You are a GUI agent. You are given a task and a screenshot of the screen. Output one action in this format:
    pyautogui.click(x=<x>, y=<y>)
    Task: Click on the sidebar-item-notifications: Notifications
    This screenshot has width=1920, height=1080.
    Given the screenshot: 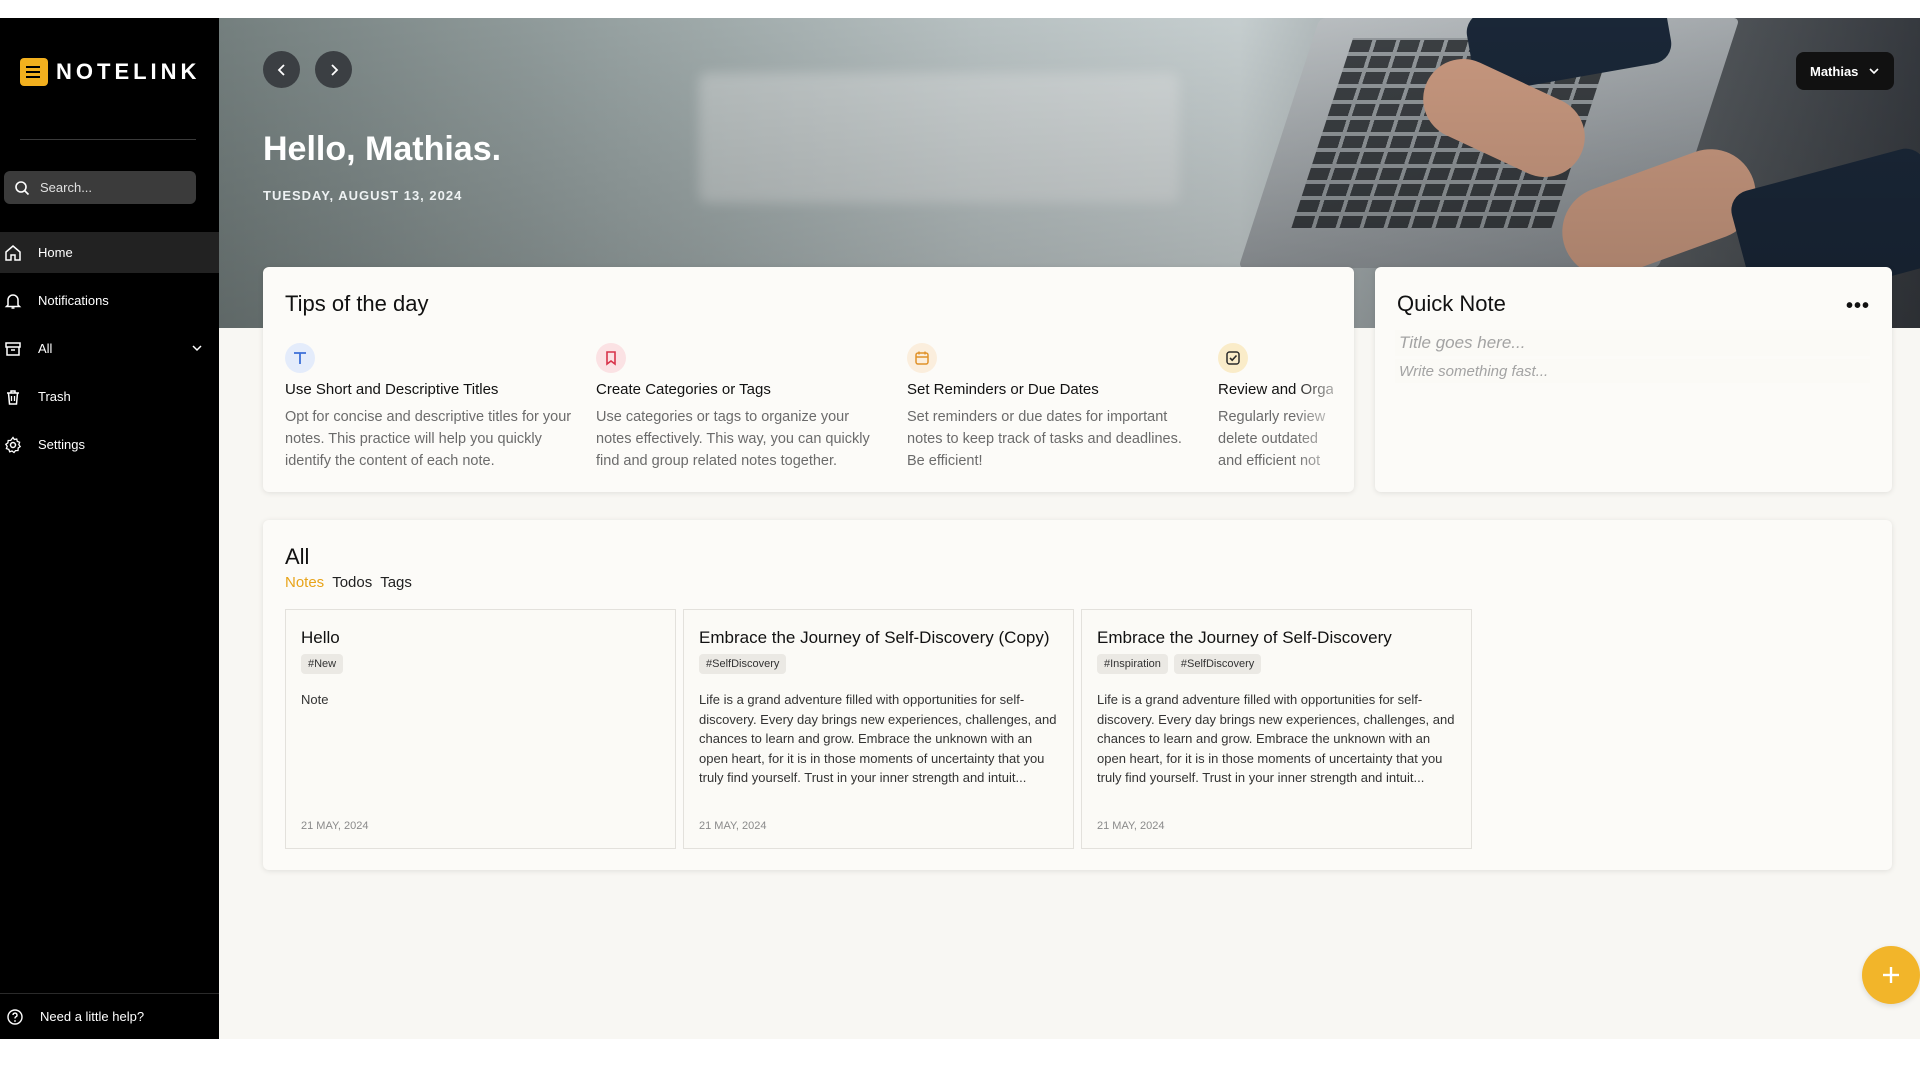 What is the action you would take?
    pyautogui.click(x=109, y=300)
    